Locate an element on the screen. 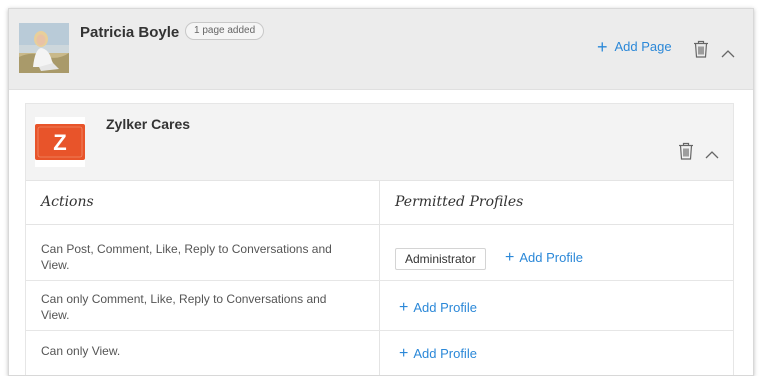 Image resolution: width=762 pixels, height=376 pixels. user-name: Patricia Boyle is located at coordinates (130, 32).